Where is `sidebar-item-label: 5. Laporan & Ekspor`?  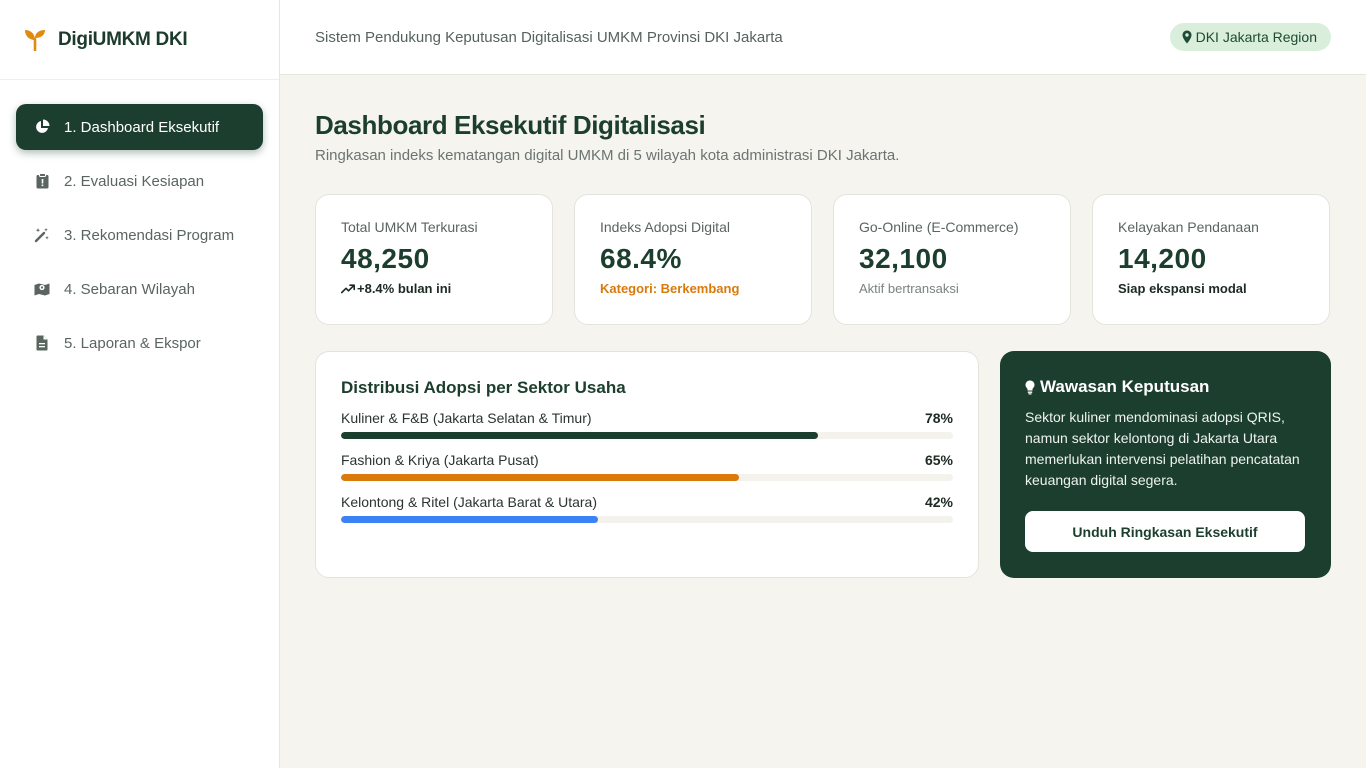
sidebar-item-label: 5. Laporan & Ekspor is located at coordinates (132, 343).